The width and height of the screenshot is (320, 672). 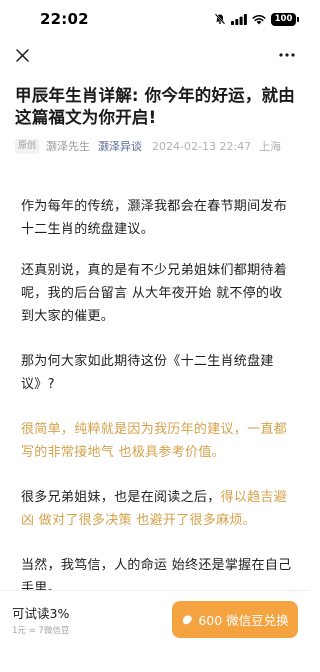 What do you see at coordinates (239, 19) in the screenshot?
I see `signal-icon` at bounding box center [239, 19].